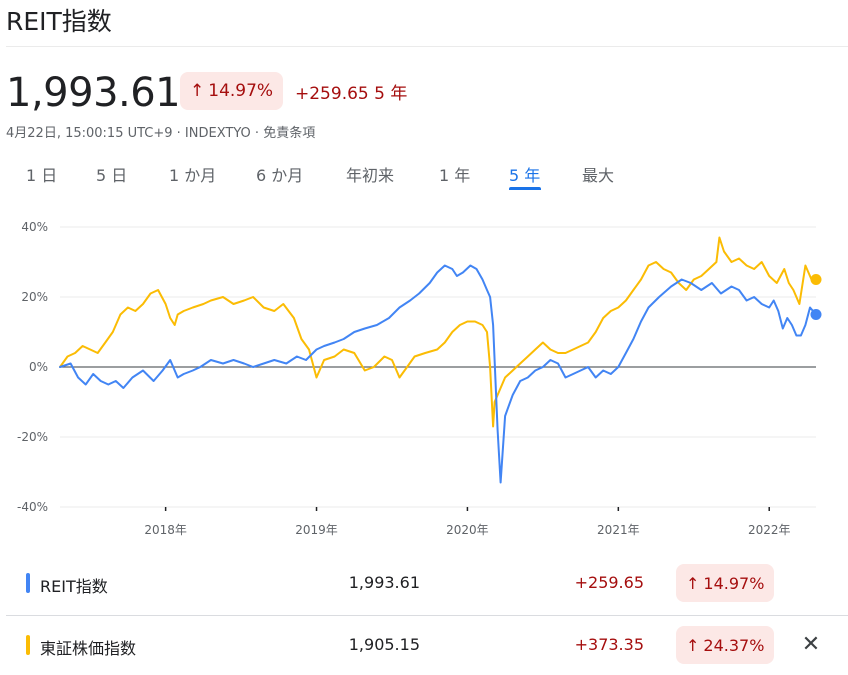 The height and width of the screenshot is (675, 848). I want to click on range-tabs: 1 日 5 日 1 か月 6 か月 年初来 1 年 5 年 最大, so click(330, 177).